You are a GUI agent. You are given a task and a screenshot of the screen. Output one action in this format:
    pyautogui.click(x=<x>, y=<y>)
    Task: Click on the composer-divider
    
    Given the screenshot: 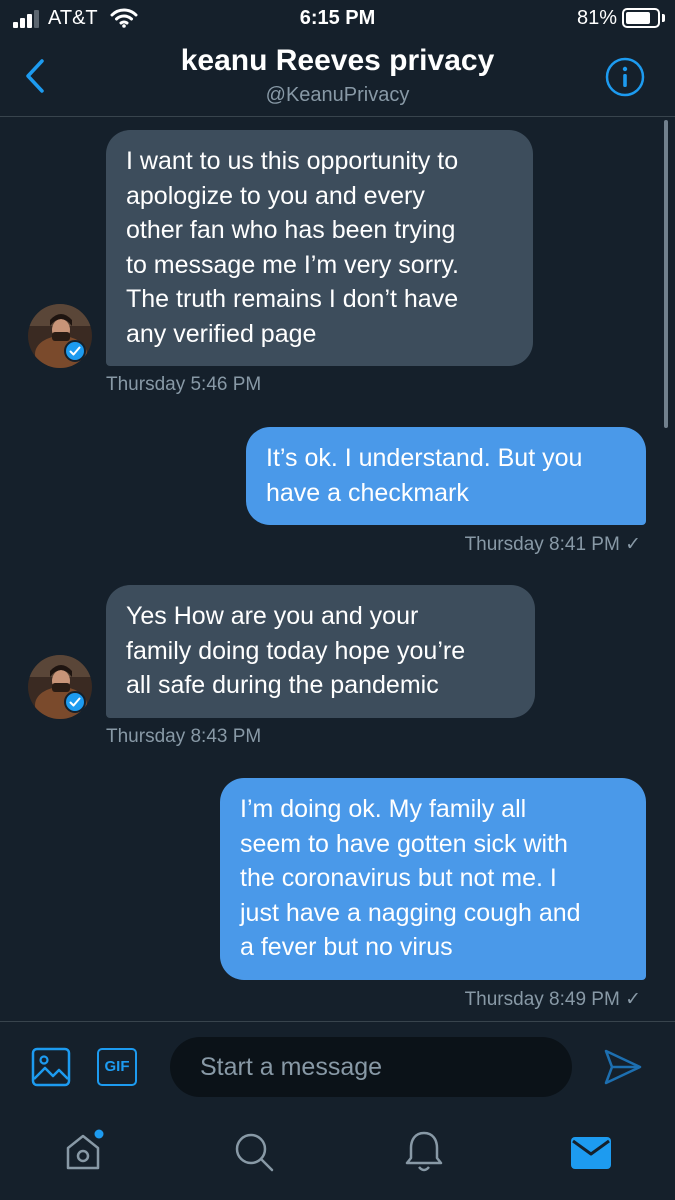 What is the action you would take?
    pyautogui.click(x=337, y=1021)
    